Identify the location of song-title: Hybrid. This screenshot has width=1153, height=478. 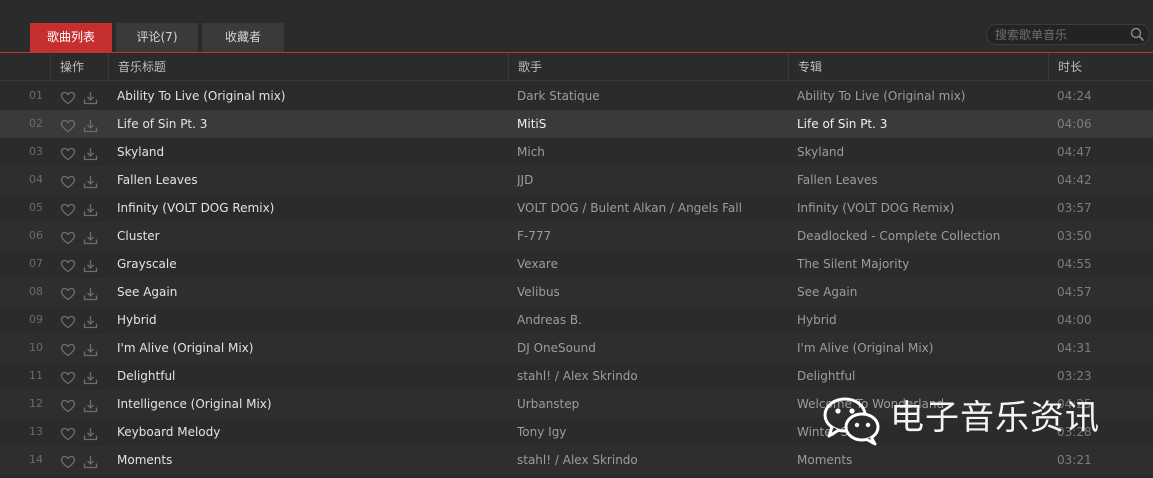
(309, 320).